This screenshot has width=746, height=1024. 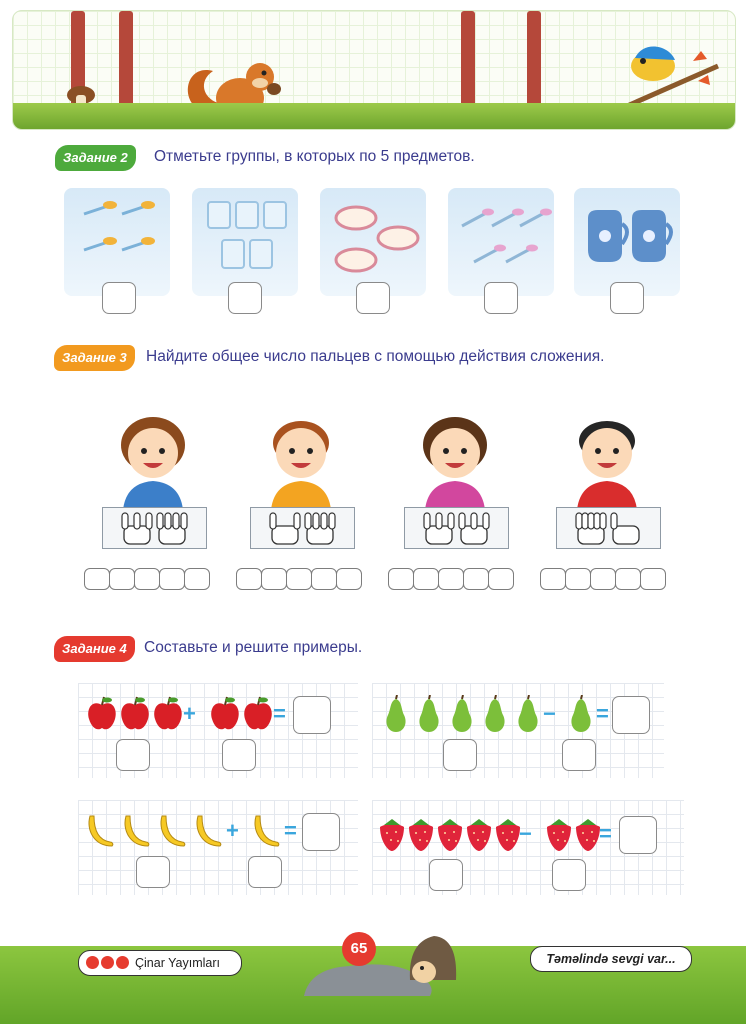 I want to click on jugs-icon, so click(x=630, y=236).